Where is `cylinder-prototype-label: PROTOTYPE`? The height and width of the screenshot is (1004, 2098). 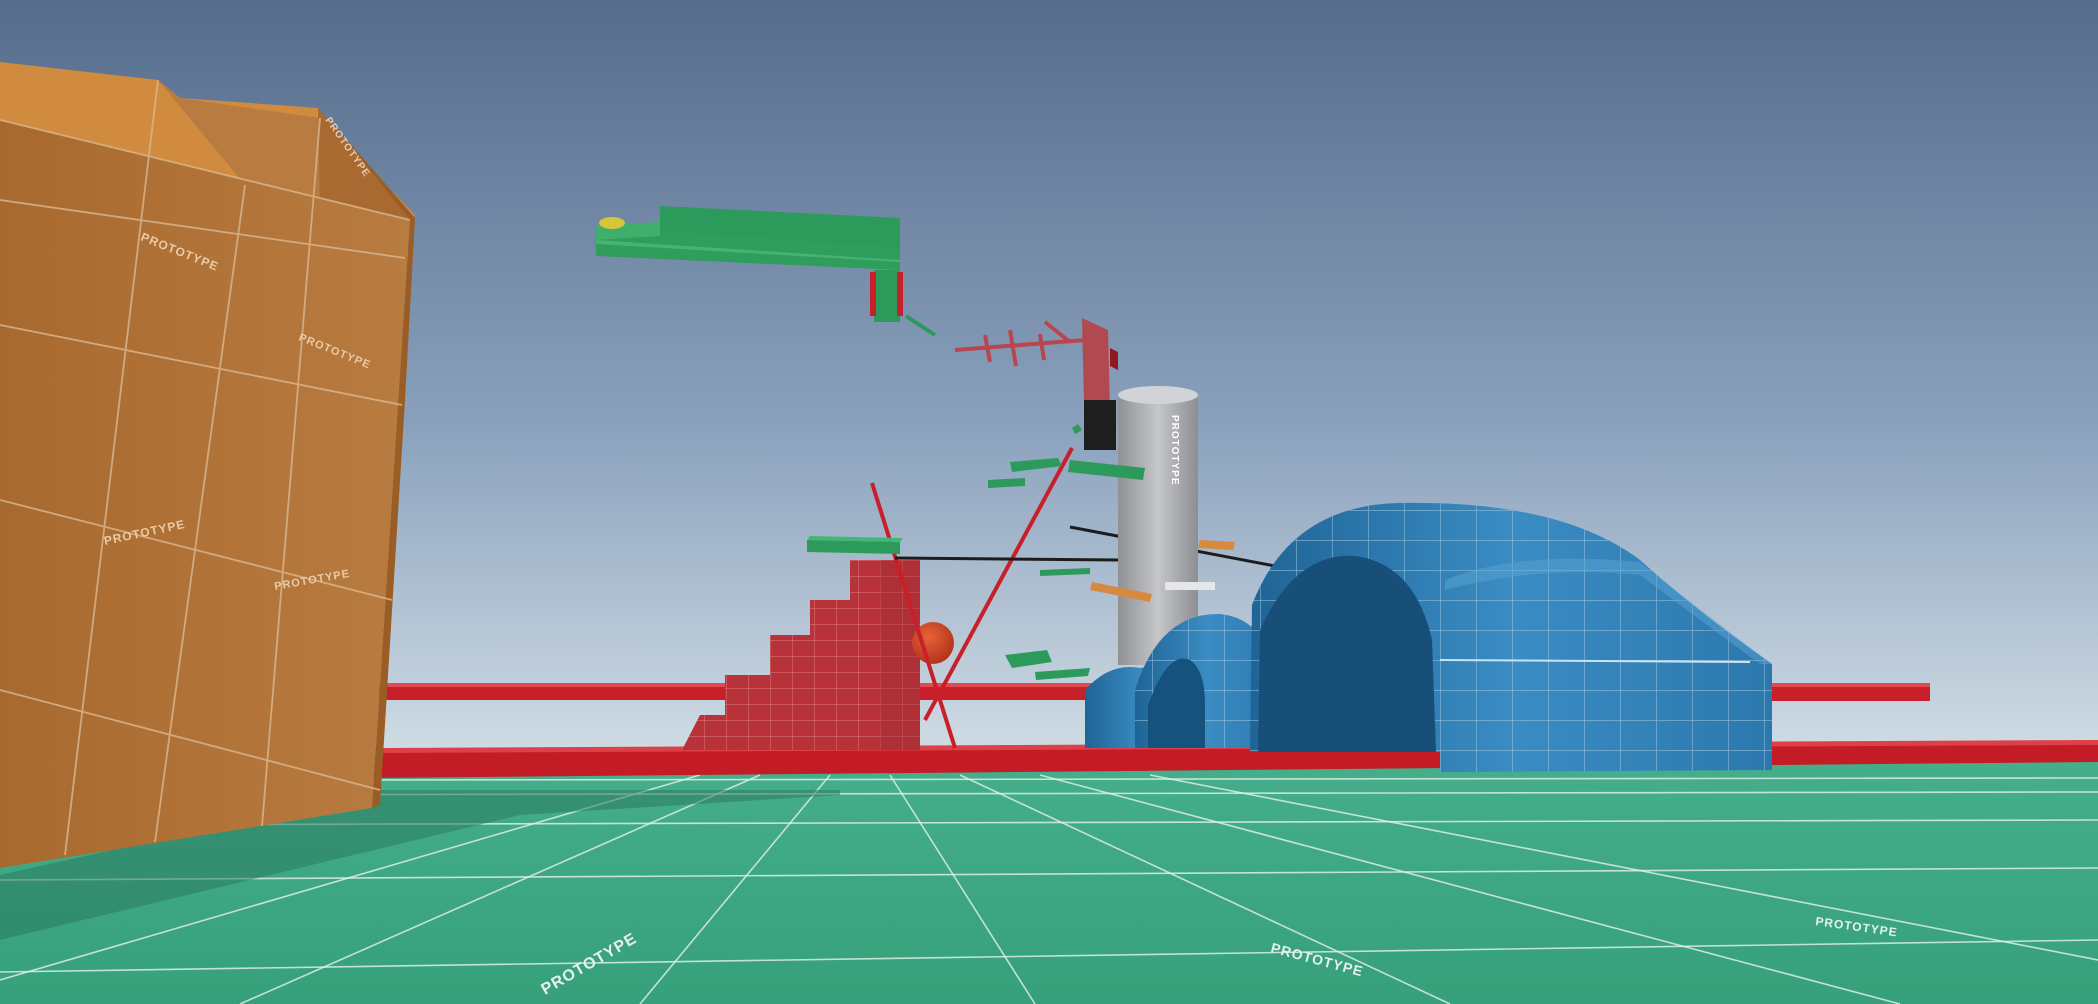
cylinder-prototype-label: PROTOTYPE is located at coordinates (1174, 450).